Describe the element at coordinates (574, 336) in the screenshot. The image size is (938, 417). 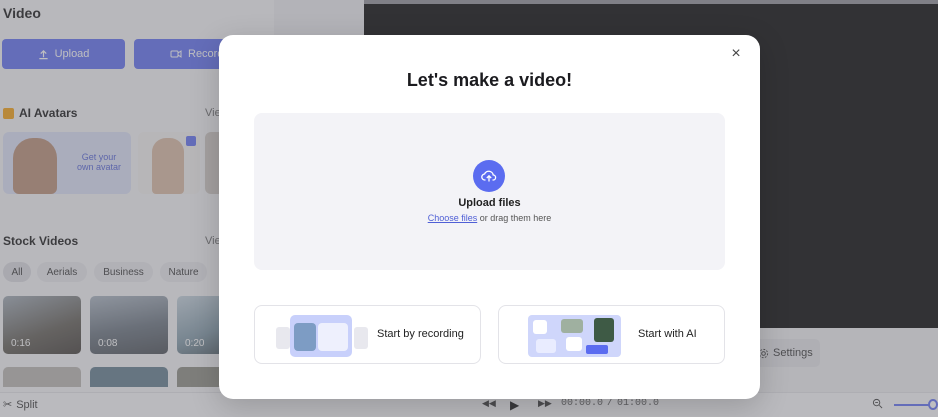
I see `ai-illustration` at that location.